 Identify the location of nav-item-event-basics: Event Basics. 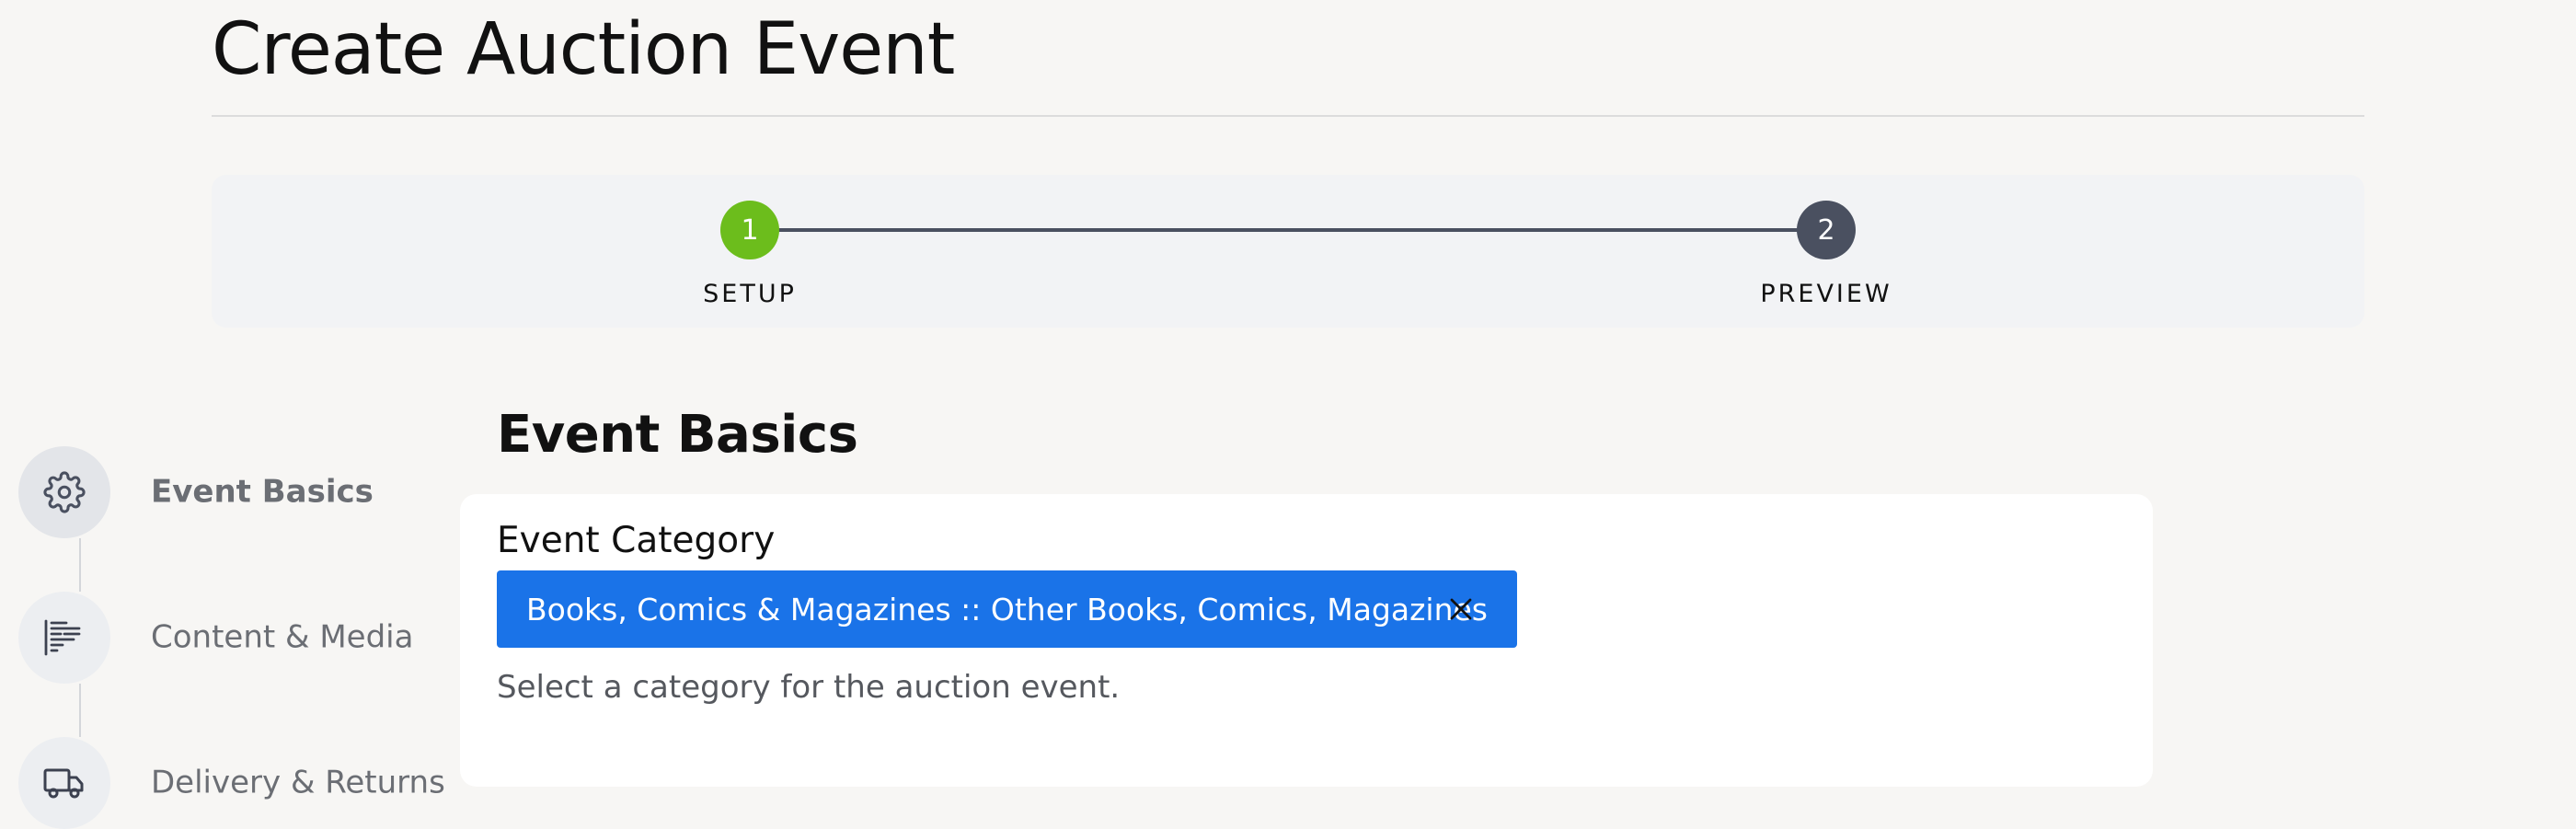
(234, 492).